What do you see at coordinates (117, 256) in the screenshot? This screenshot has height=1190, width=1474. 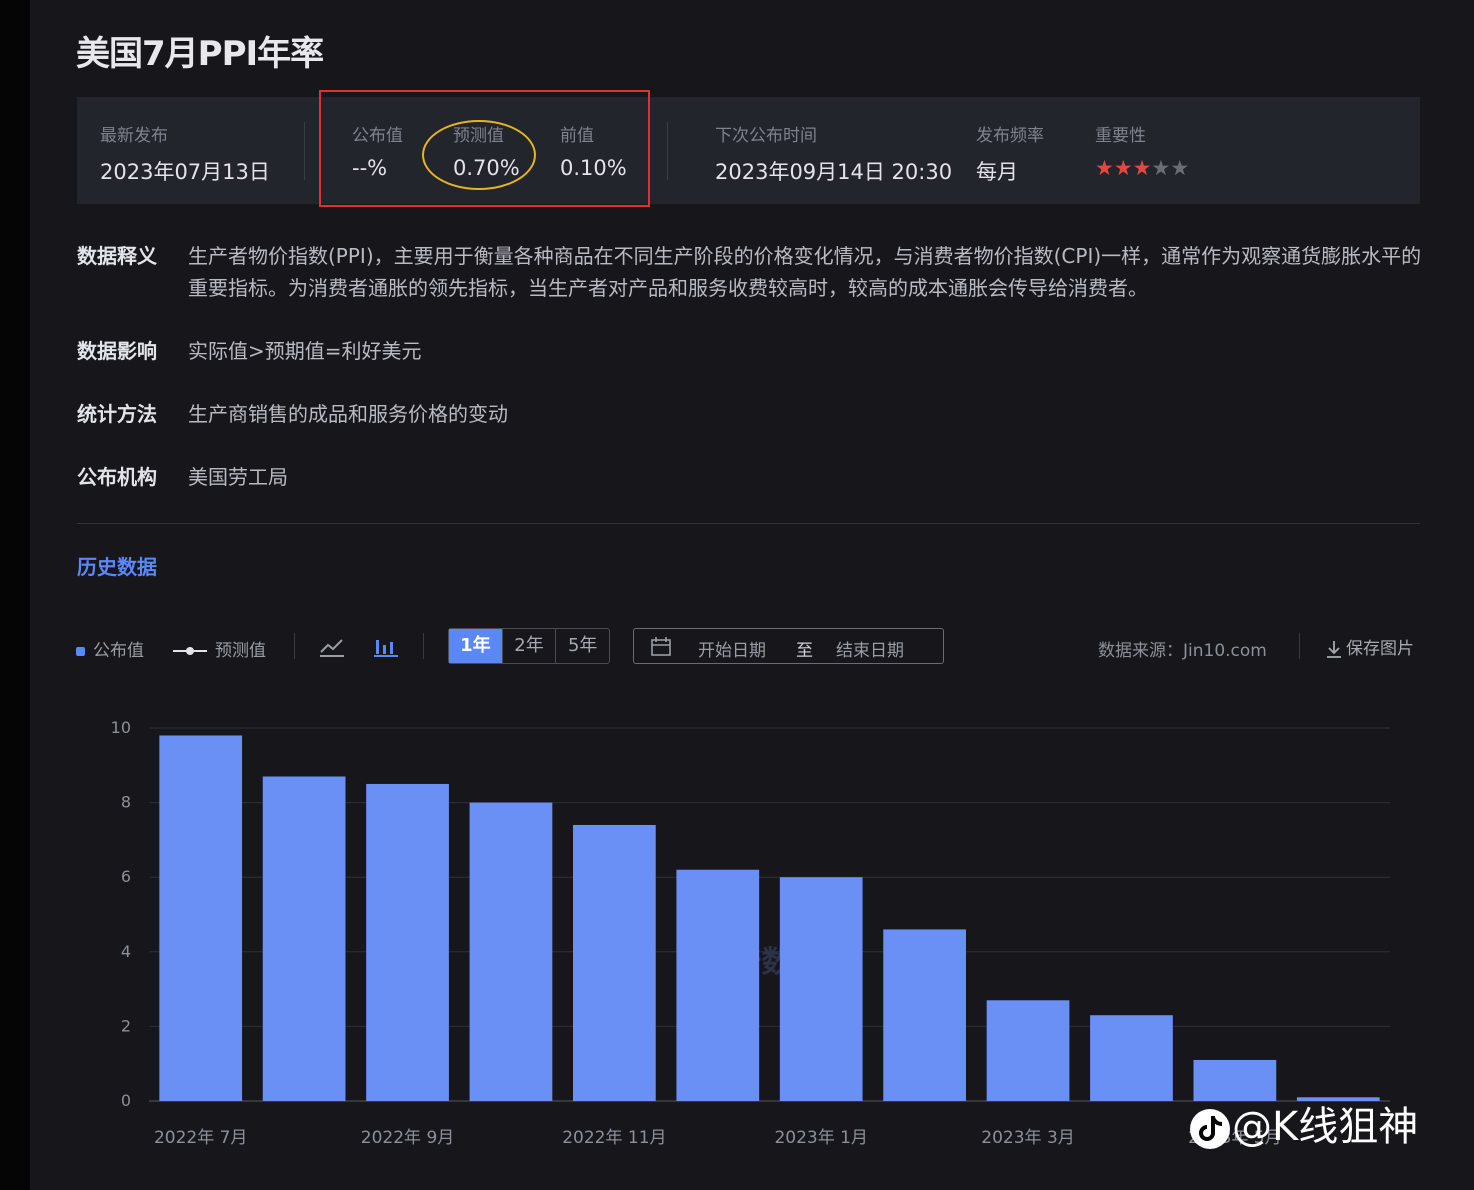 I see `detail-key: 数据释义` at bounding box center [117, 256].